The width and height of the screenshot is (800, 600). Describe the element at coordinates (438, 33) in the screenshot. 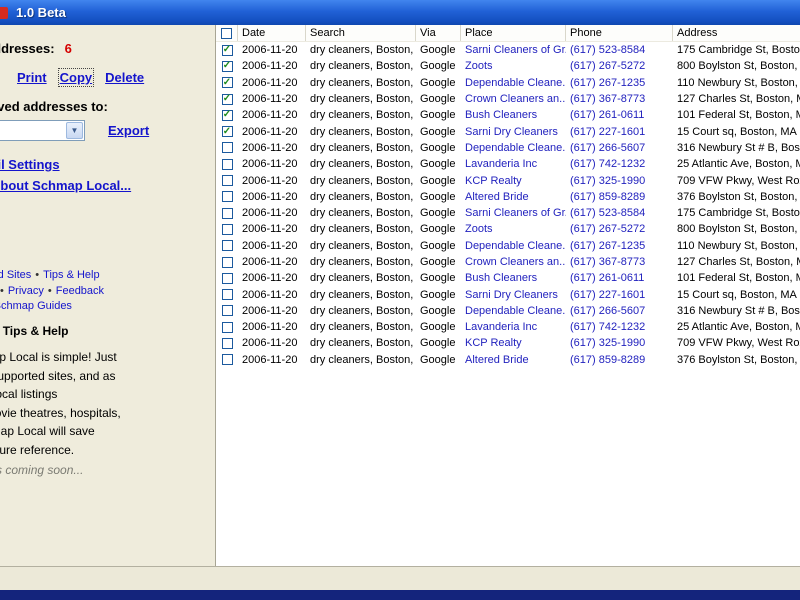

I see `column-header-via: Via` at that location.